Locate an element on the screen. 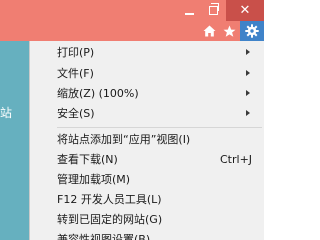  menu-separator is located at coordinates (159, 127).